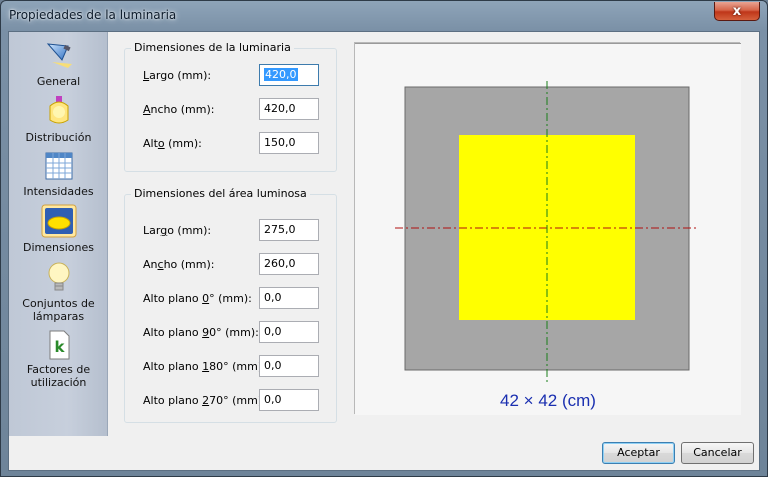  What do you see at coordinates (201, 332) in the screenshot?
I see `alto-plano-90-label: Alto plano 90° (mm):` at bounding box center [201, 332].